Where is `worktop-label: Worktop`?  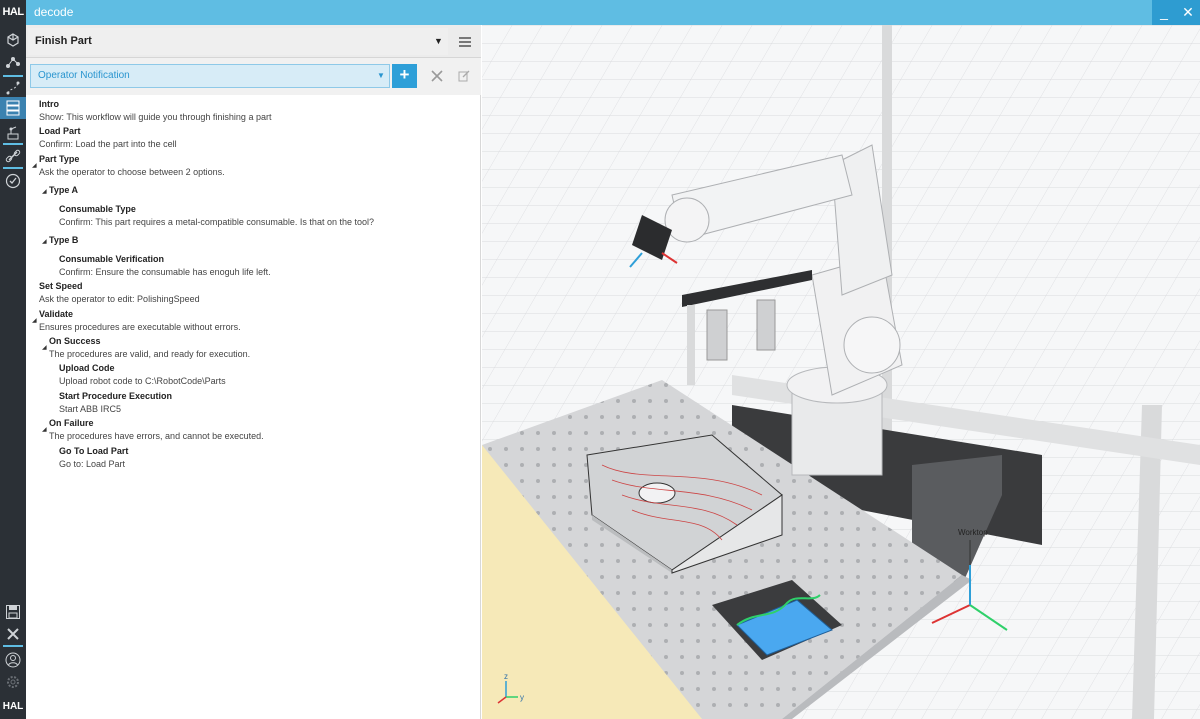 worktop-label: Worktop is located at coordinates (973, 532).